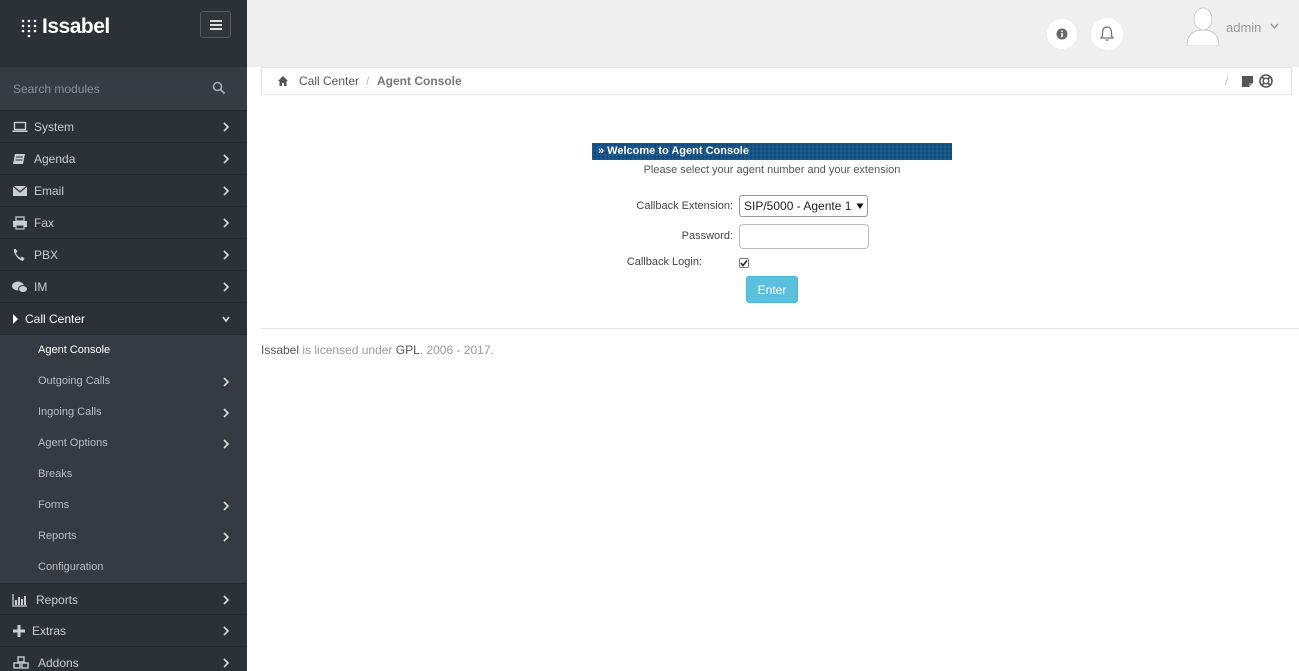 The width and height of the screenshot is (1299, 671). I want to click on sidebar-item-reports: Reports, so click(123, 599).